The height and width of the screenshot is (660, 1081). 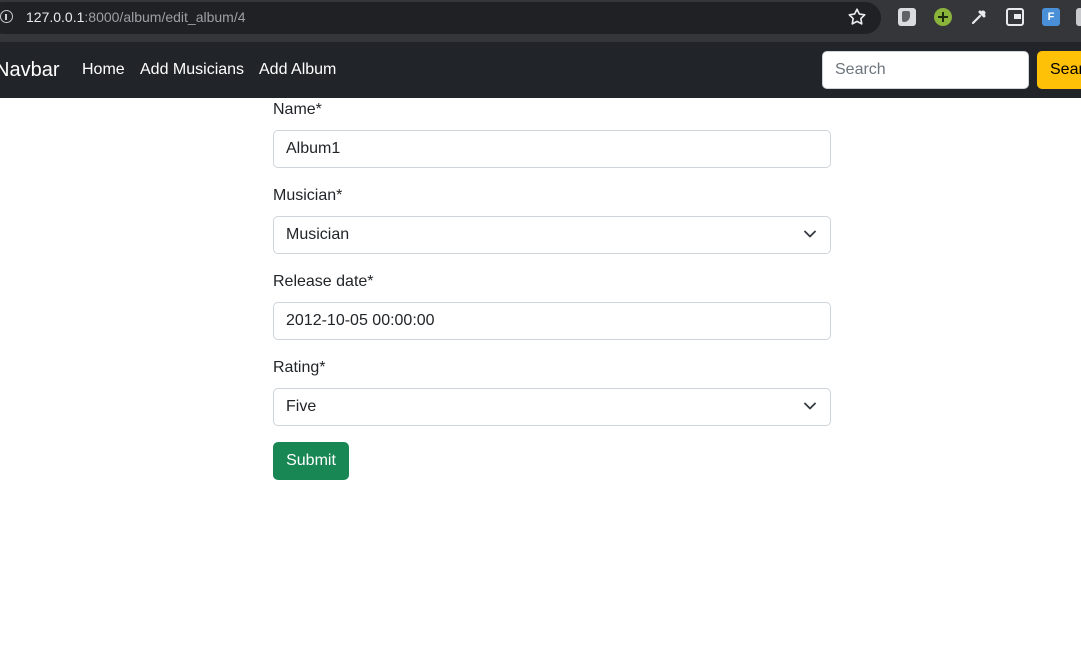 What do you see at coordinates (552, 149) in the screenshot?
I see `name-input: Album1` at bounding box center [552, 149].